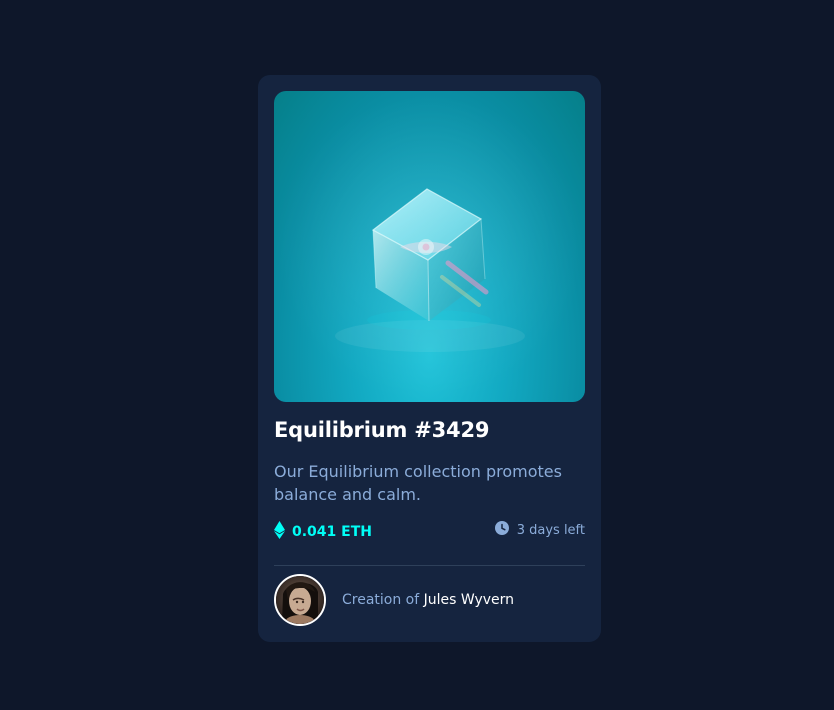  Describe the element at coordinates (501, 530) in the screenshot. I see `clock-icon` at that location.